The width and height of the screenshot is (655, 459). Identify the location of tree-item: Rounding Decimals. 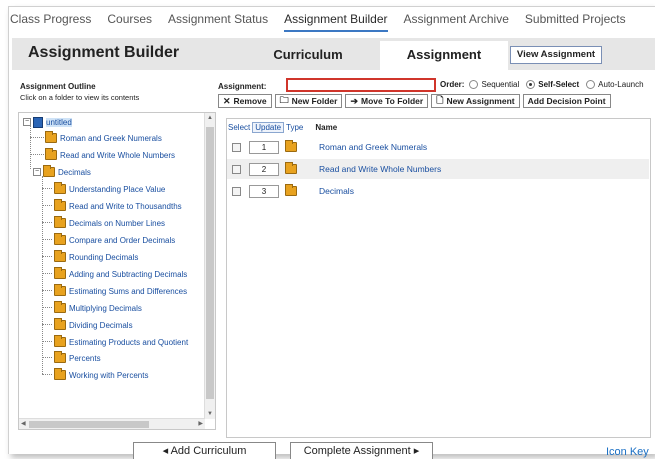
(96, 257).